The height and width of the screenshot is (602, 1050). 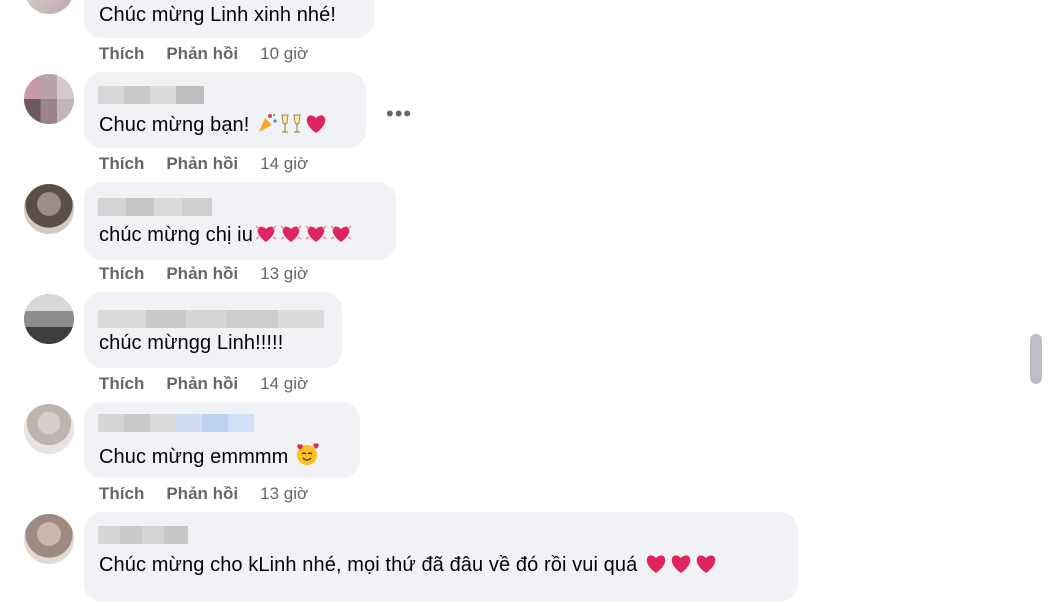 I want to click on comment-text: Chuc mừng emmmm, so click(x=209, y=457).